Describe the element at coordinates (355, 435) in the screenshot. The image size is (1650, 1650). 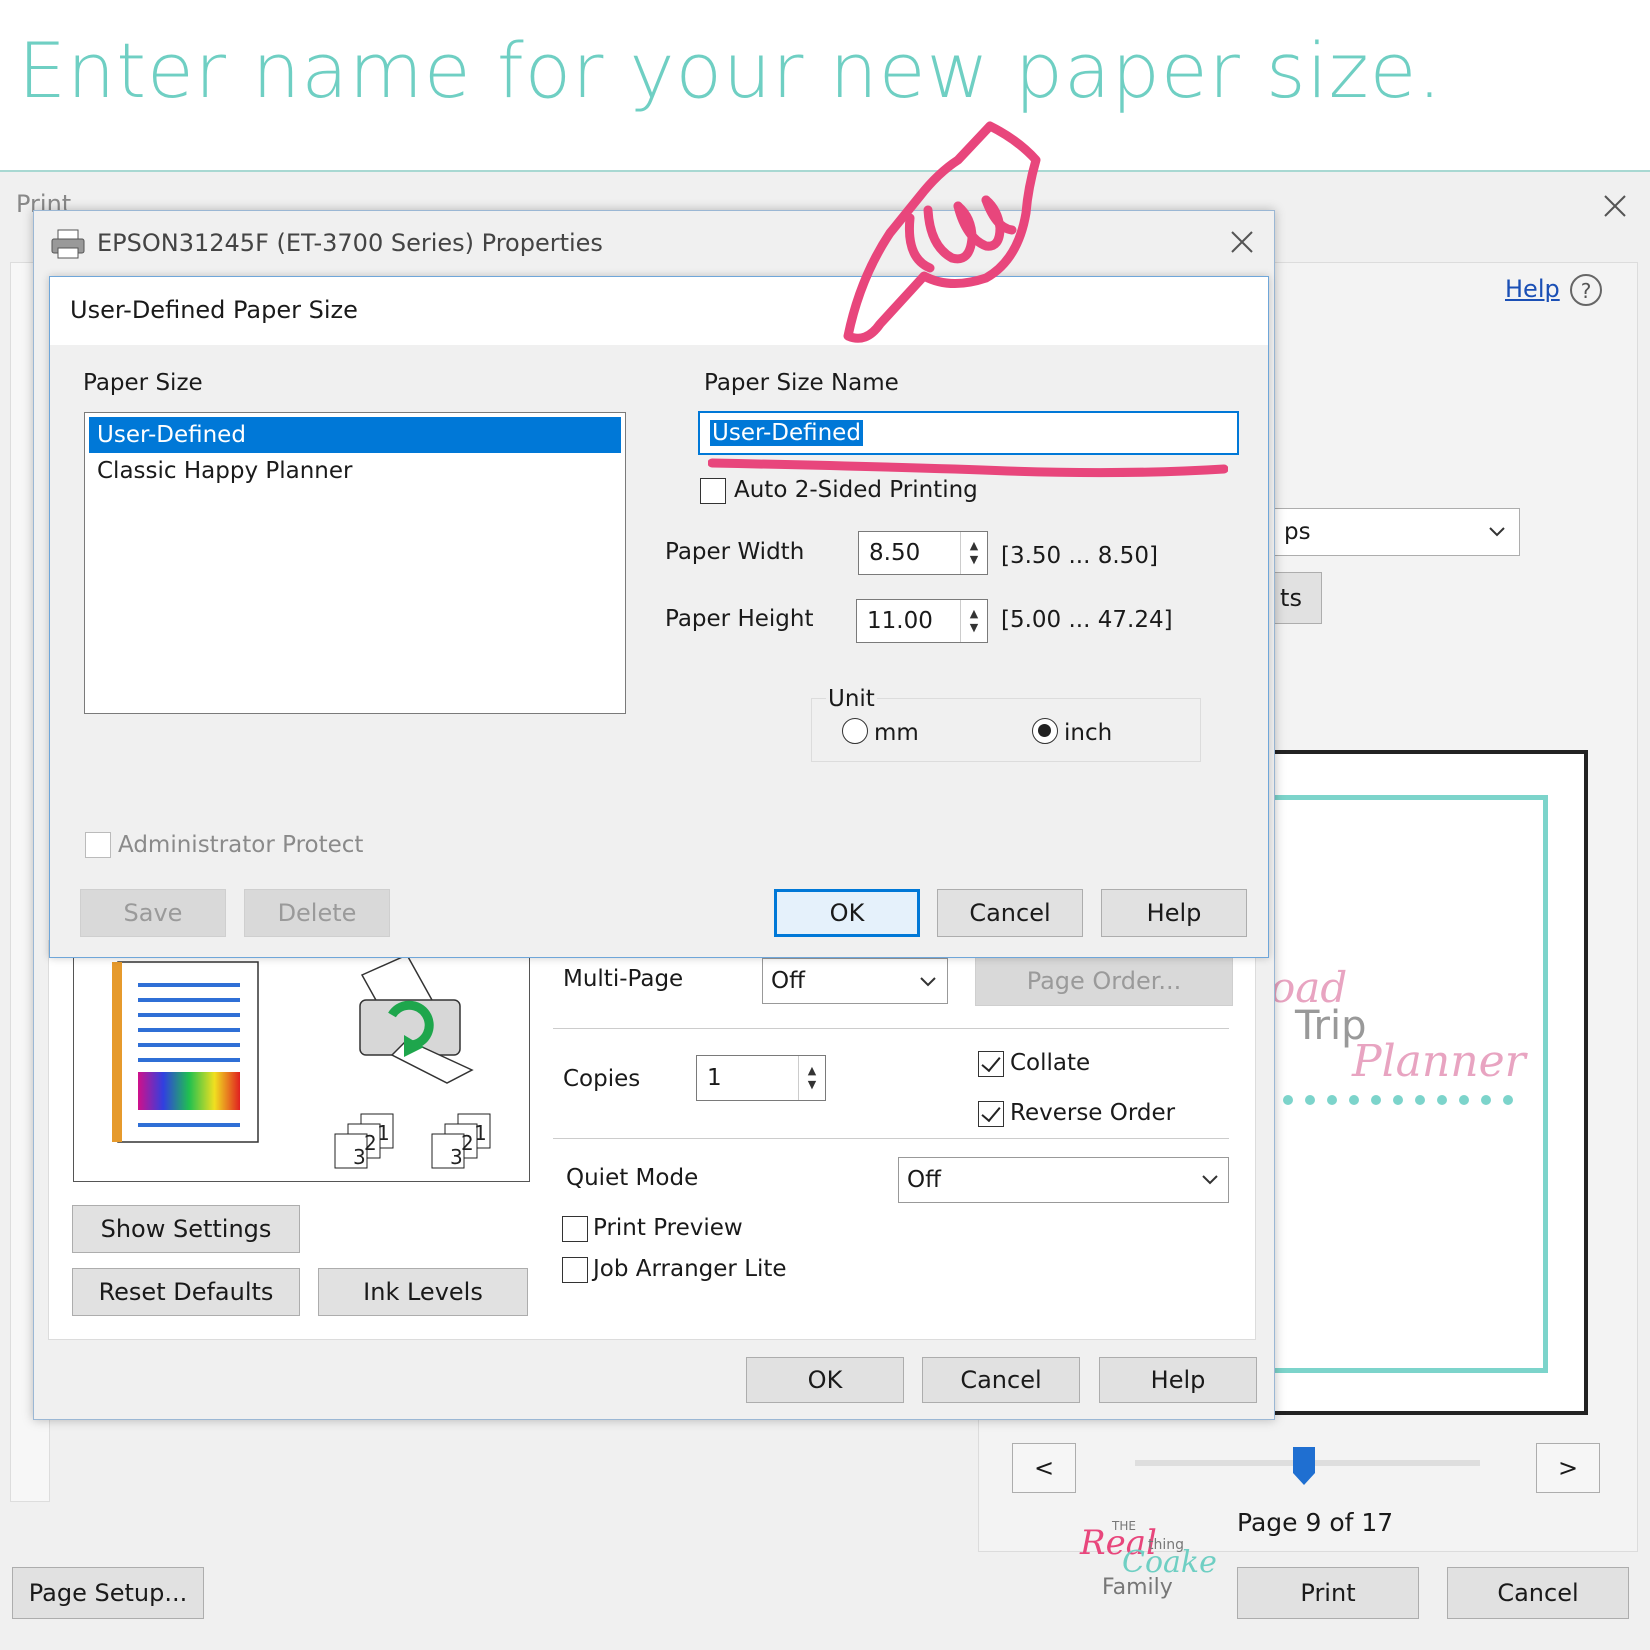
I see `paper-size-item-user-defined: User-Defined` at that location.